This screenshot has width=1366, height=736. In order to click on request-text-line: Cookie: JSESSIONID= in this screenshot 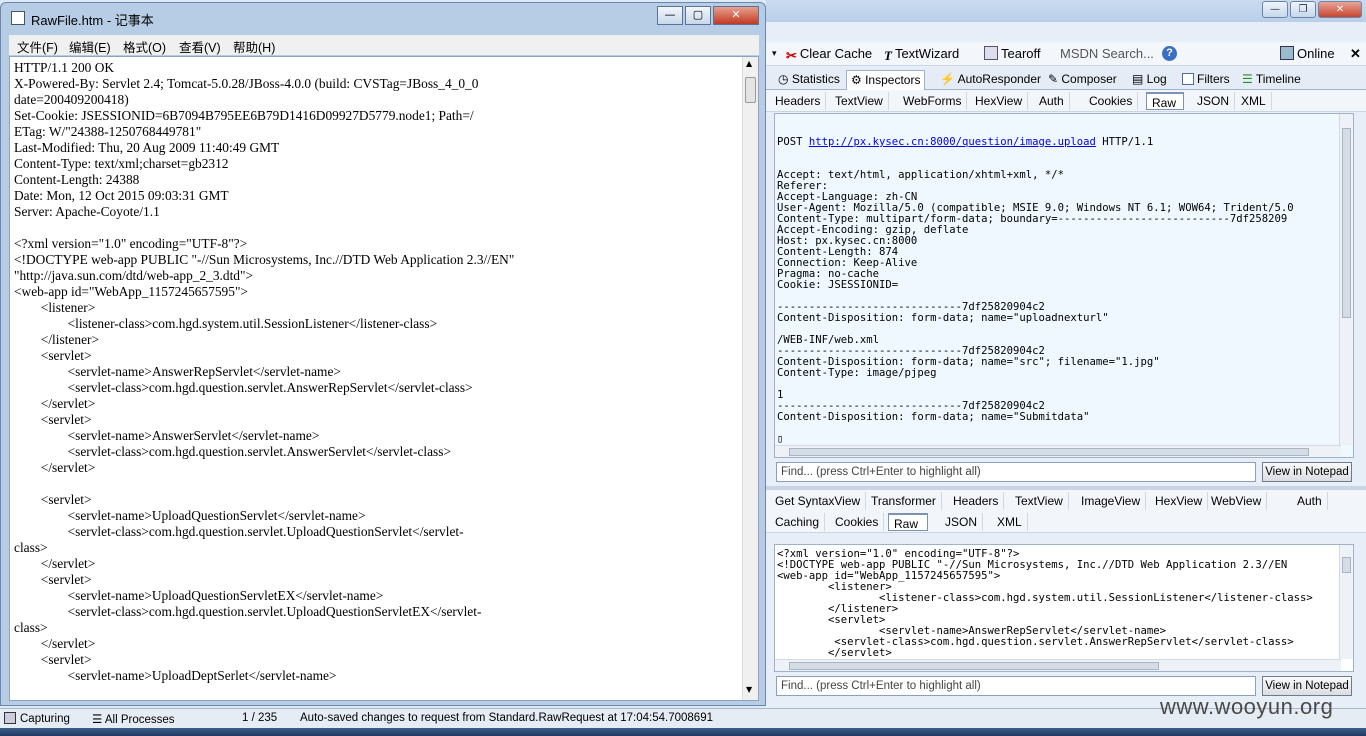, I will do `click(838, 285)`.